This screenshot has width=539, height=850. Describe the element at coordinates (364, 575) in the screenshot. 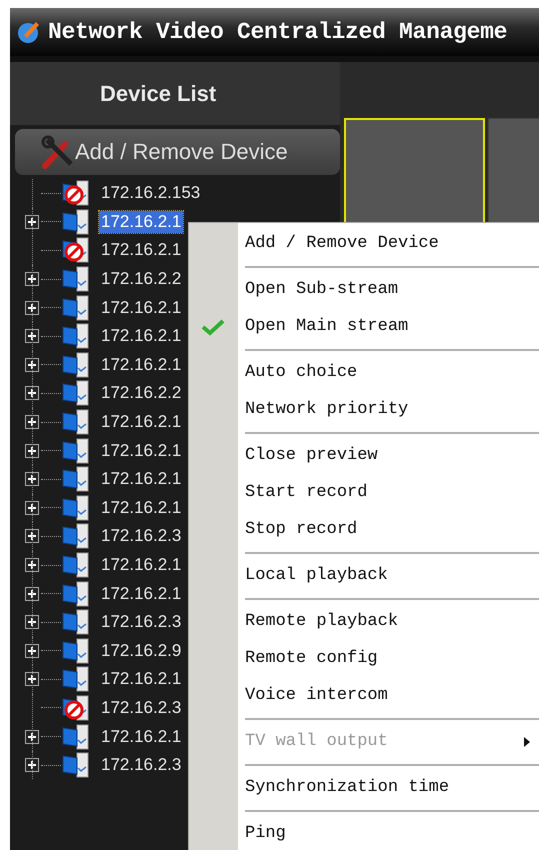

I see `menu-item: Local playback` at that location.